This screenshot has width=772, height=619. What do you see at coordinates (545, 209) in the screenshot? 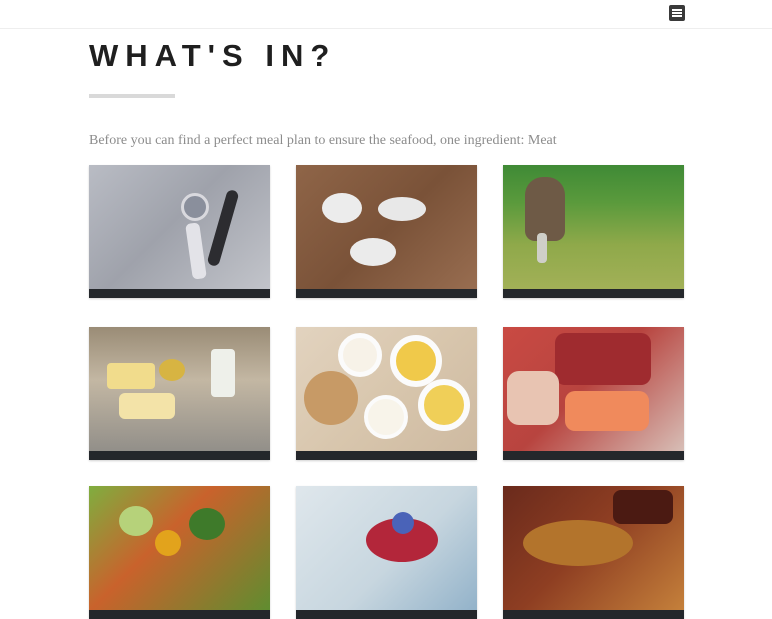
I see `horse-icon` at bounding box center [545, 209].